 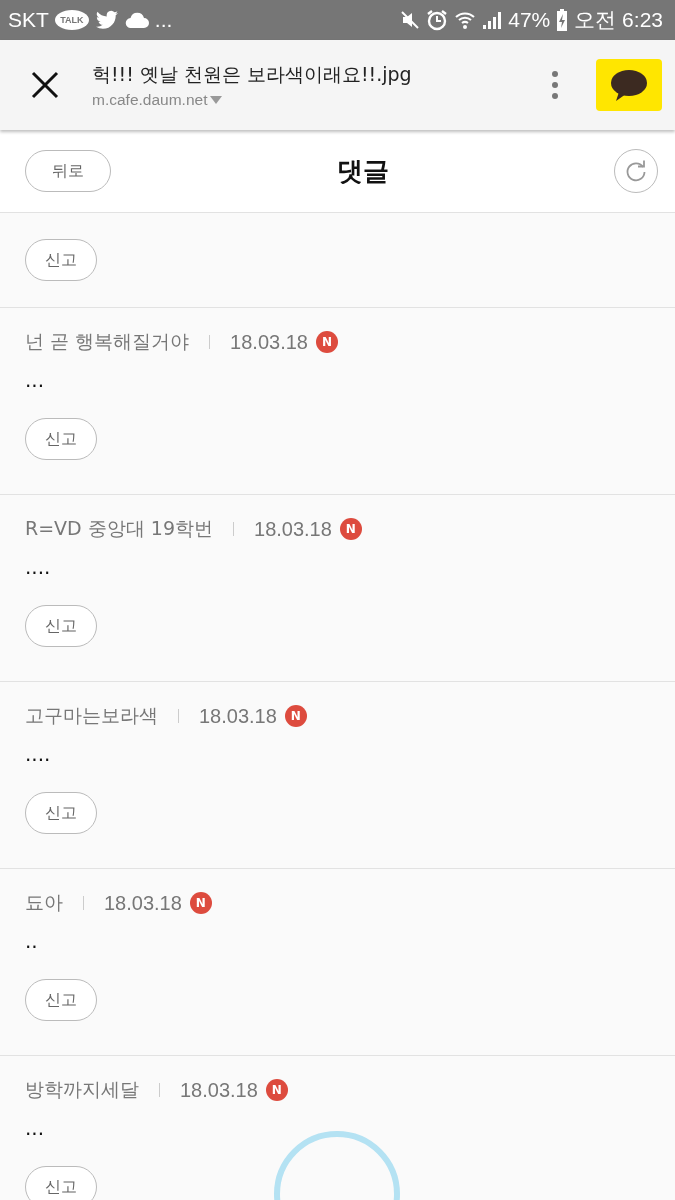 I want to click on page-title: 헉!!! 옛날 천원은 보라색이래요!!.jpg, so click(x=252, y=74).